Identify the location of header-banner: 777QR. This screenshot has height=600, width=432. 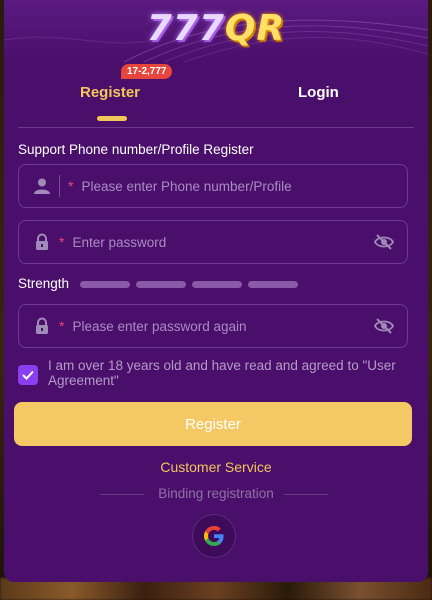
(216, 31).